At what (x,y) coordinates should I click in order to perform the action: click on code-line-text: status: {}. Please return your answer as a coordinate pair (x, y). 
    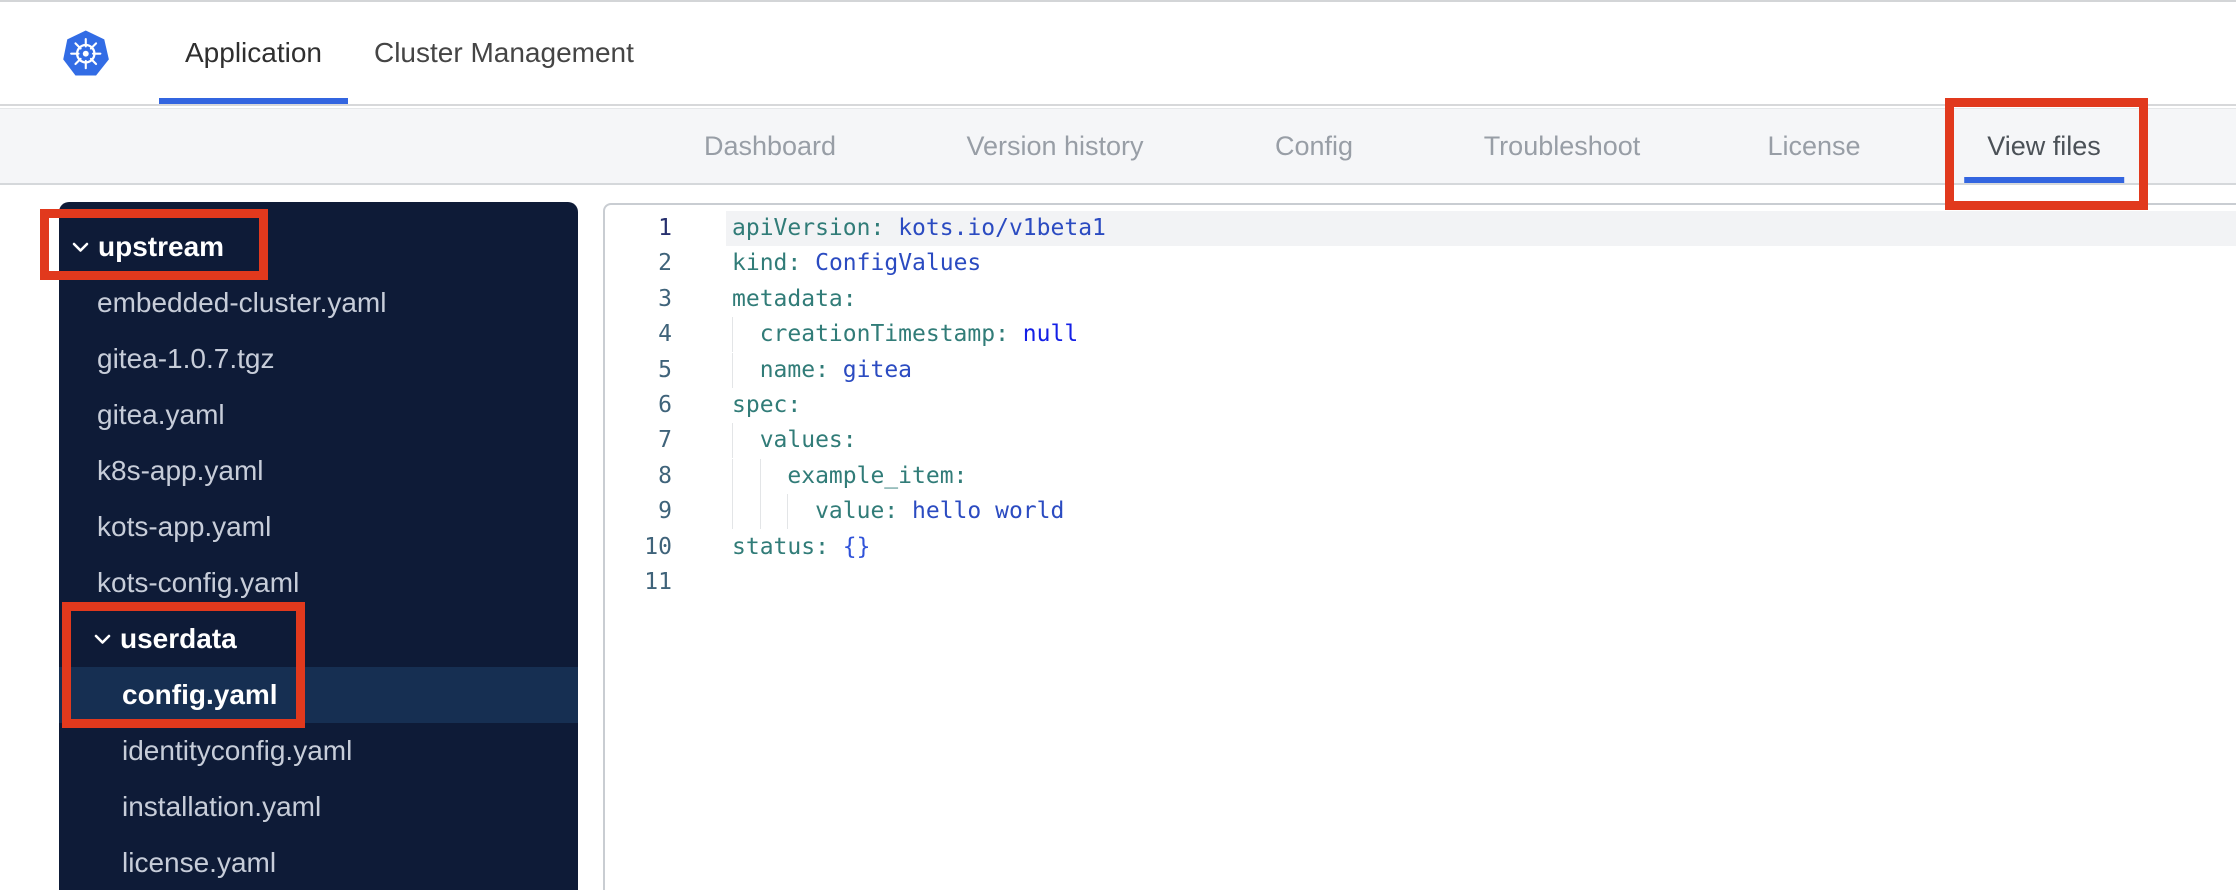
    Looking at the image, I should click on (801, 546).